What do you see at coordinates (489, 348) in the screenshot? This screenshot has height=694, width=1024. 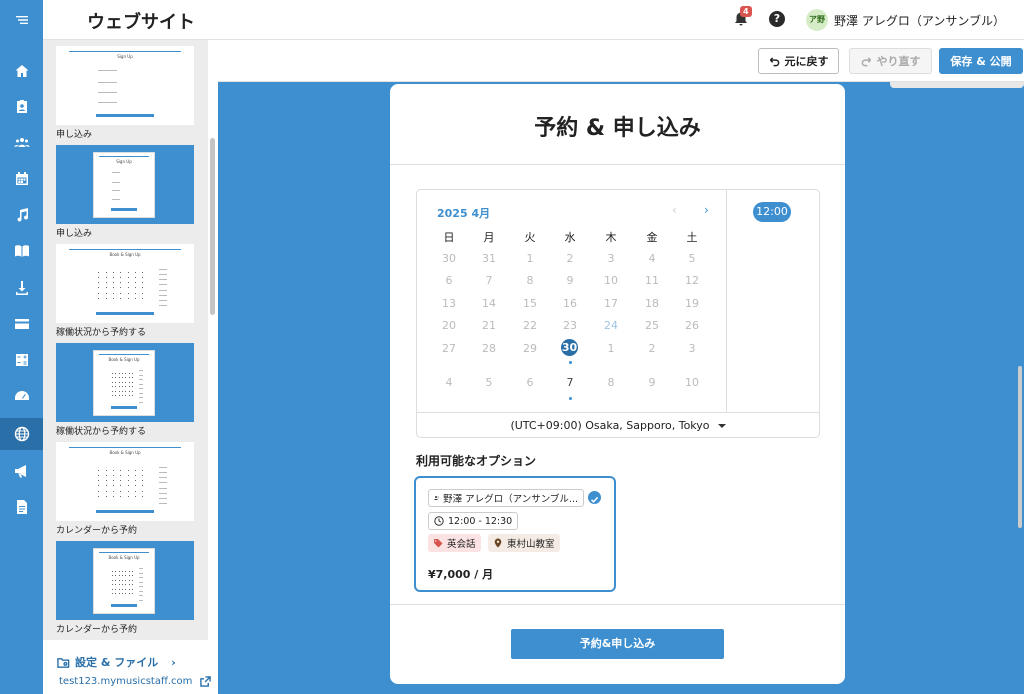 I see `calendar-day: 28` at bounding box center [489, 348].